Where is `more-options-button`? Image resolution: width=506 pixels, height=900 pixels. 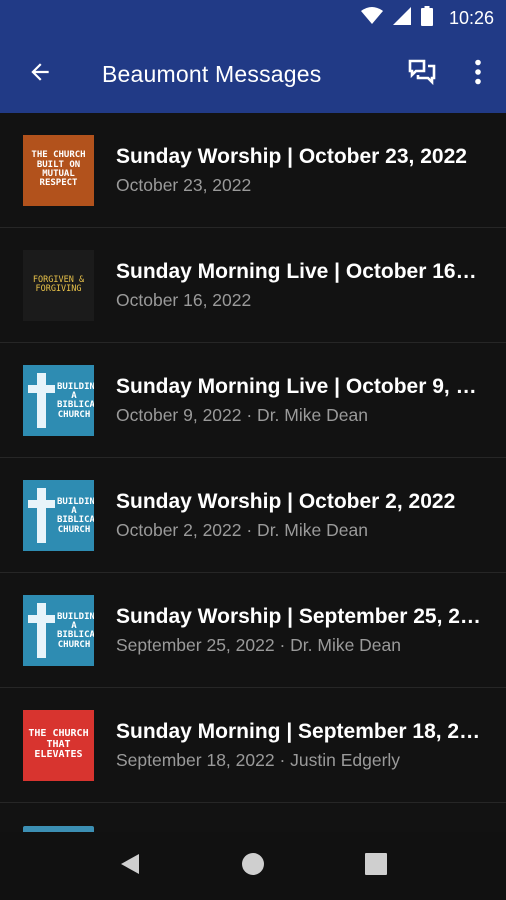 more-options-button is located at coordinates (478, 74).